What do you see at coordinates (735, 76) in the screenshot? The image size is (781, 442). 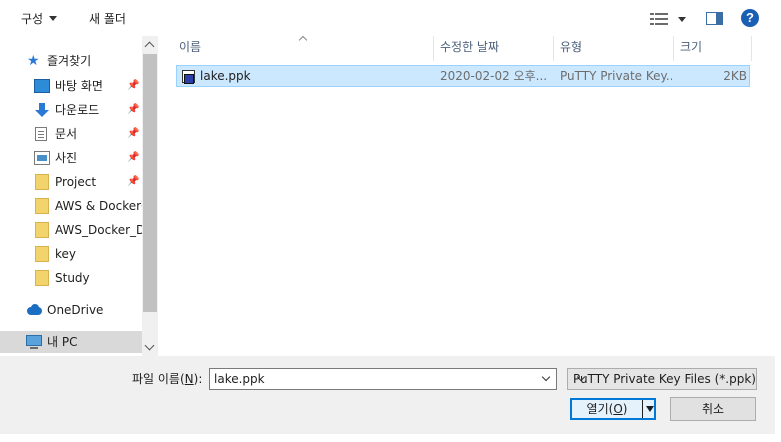 I see `file-size: 2KB` at bounding box center [735, 76].